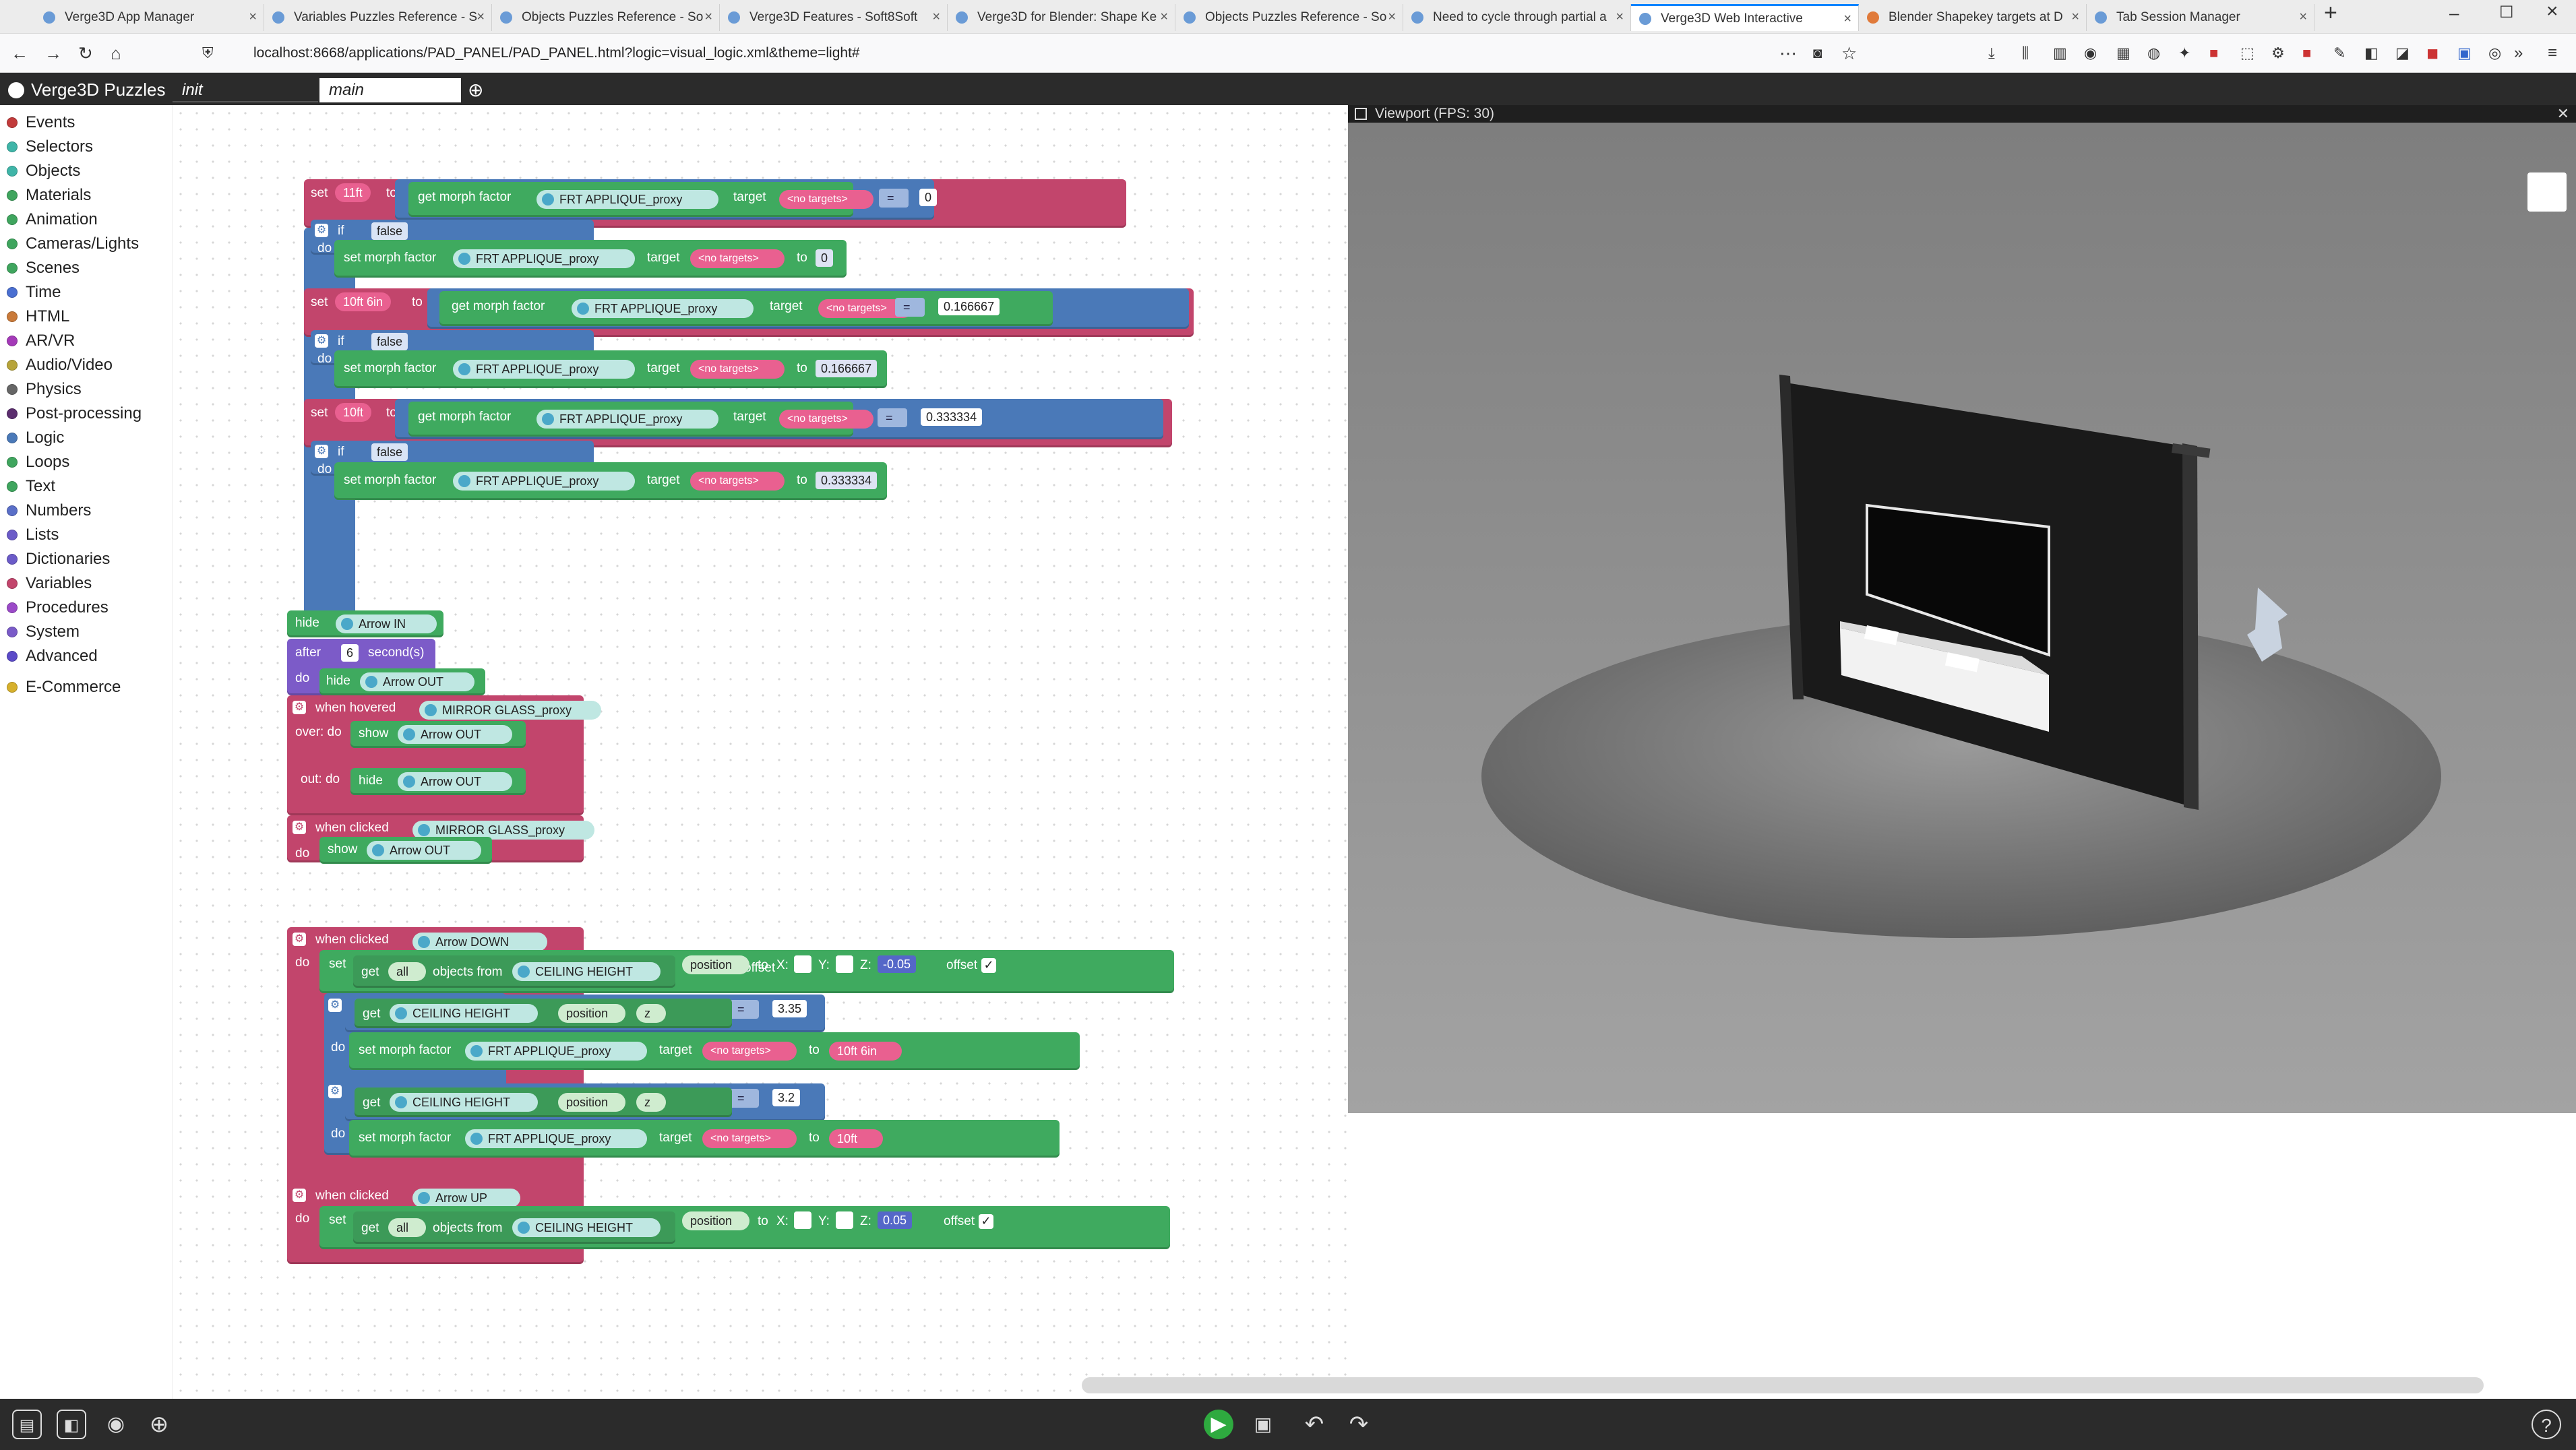 Image resolution: width=2576 pixels, height=1450 pixels. Describe the element at coordinates (896, 1220) in the screenshot. I see `z-field: 0.05` at that location.